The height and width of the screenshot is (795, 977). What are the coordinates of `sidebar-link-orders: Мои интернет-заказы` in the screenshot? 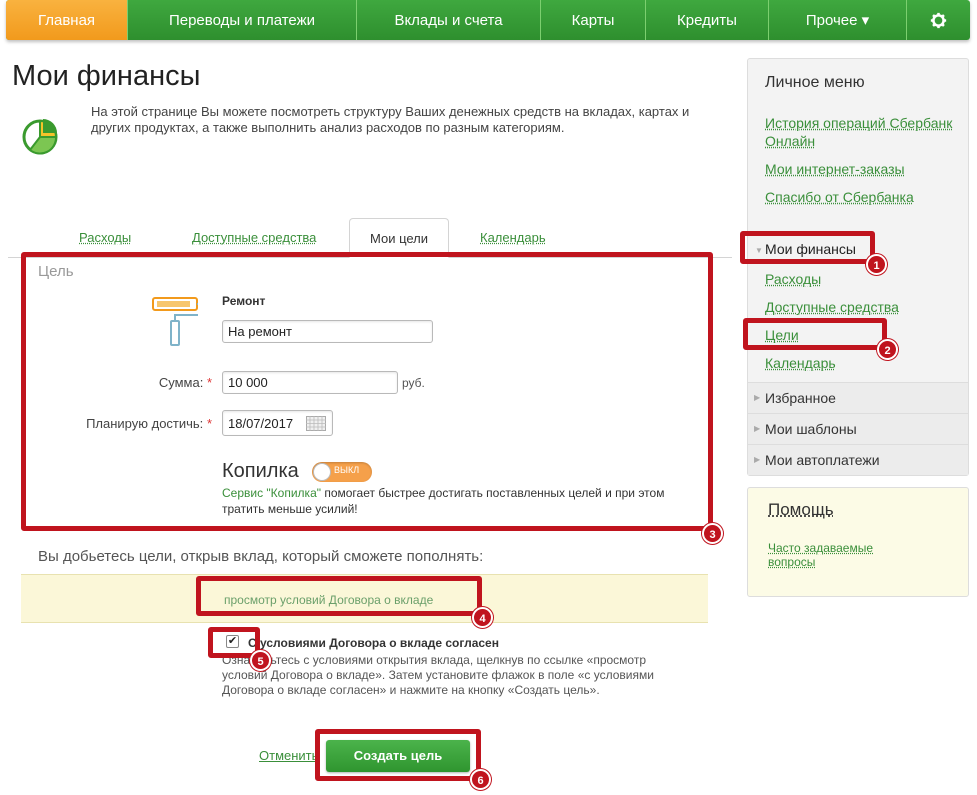 It's located at (862, 169).